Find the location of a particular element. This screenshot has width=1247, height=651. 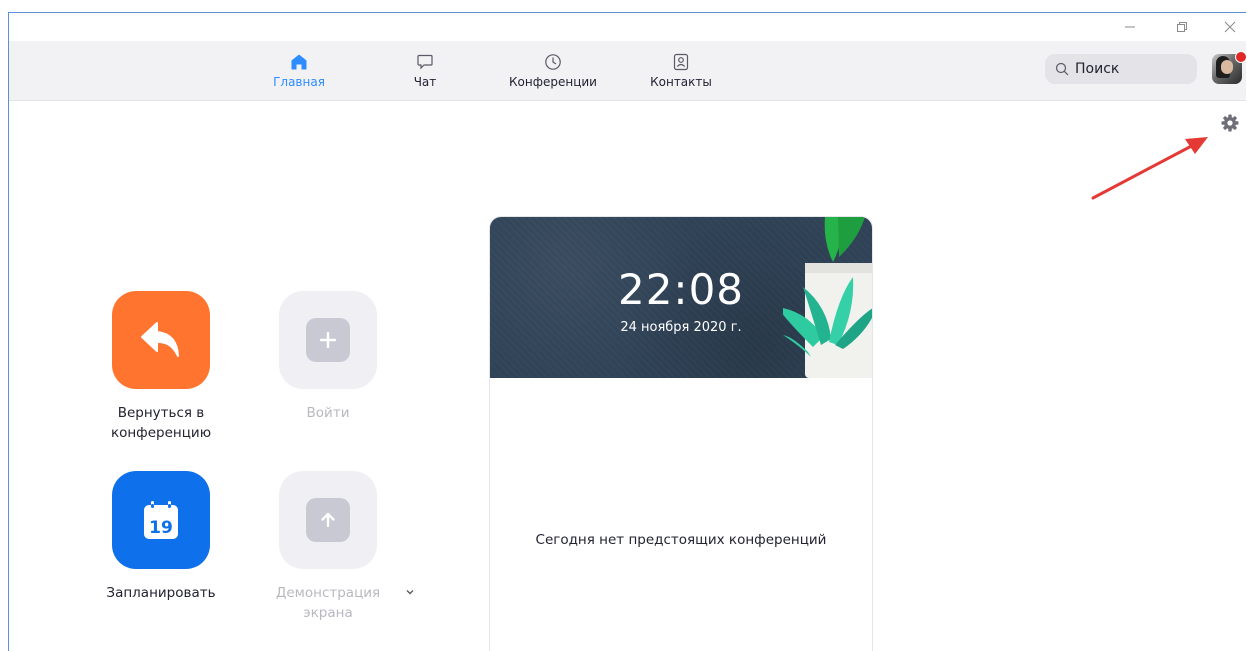

minimize-button is located at coordinates (1130, 27).